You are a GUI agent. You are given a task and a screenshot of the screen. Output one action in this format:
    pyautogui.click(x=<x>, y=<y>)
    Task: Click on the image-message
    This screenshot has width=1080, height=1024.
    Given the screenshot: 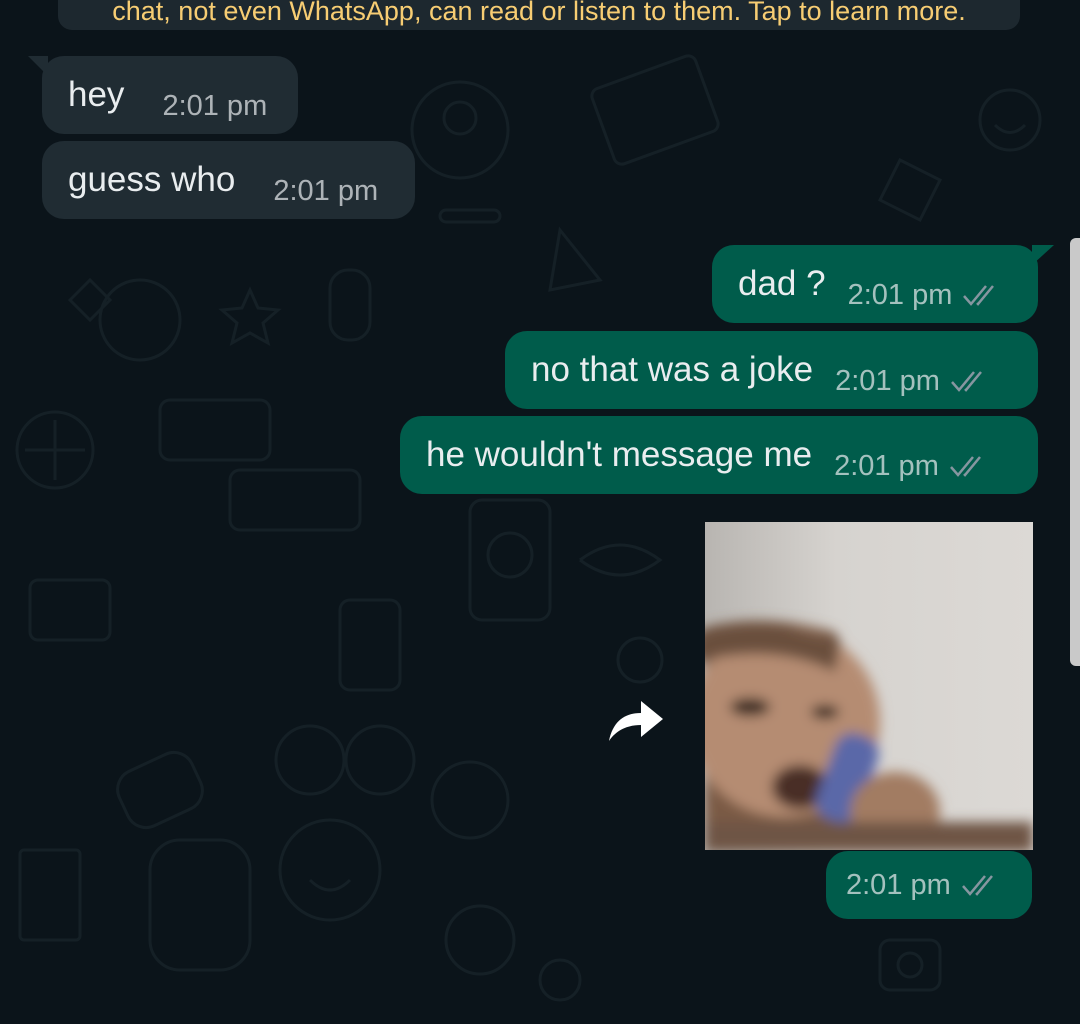 What is the action you would take?
    pyautogui.click(x=869, y=686)
    